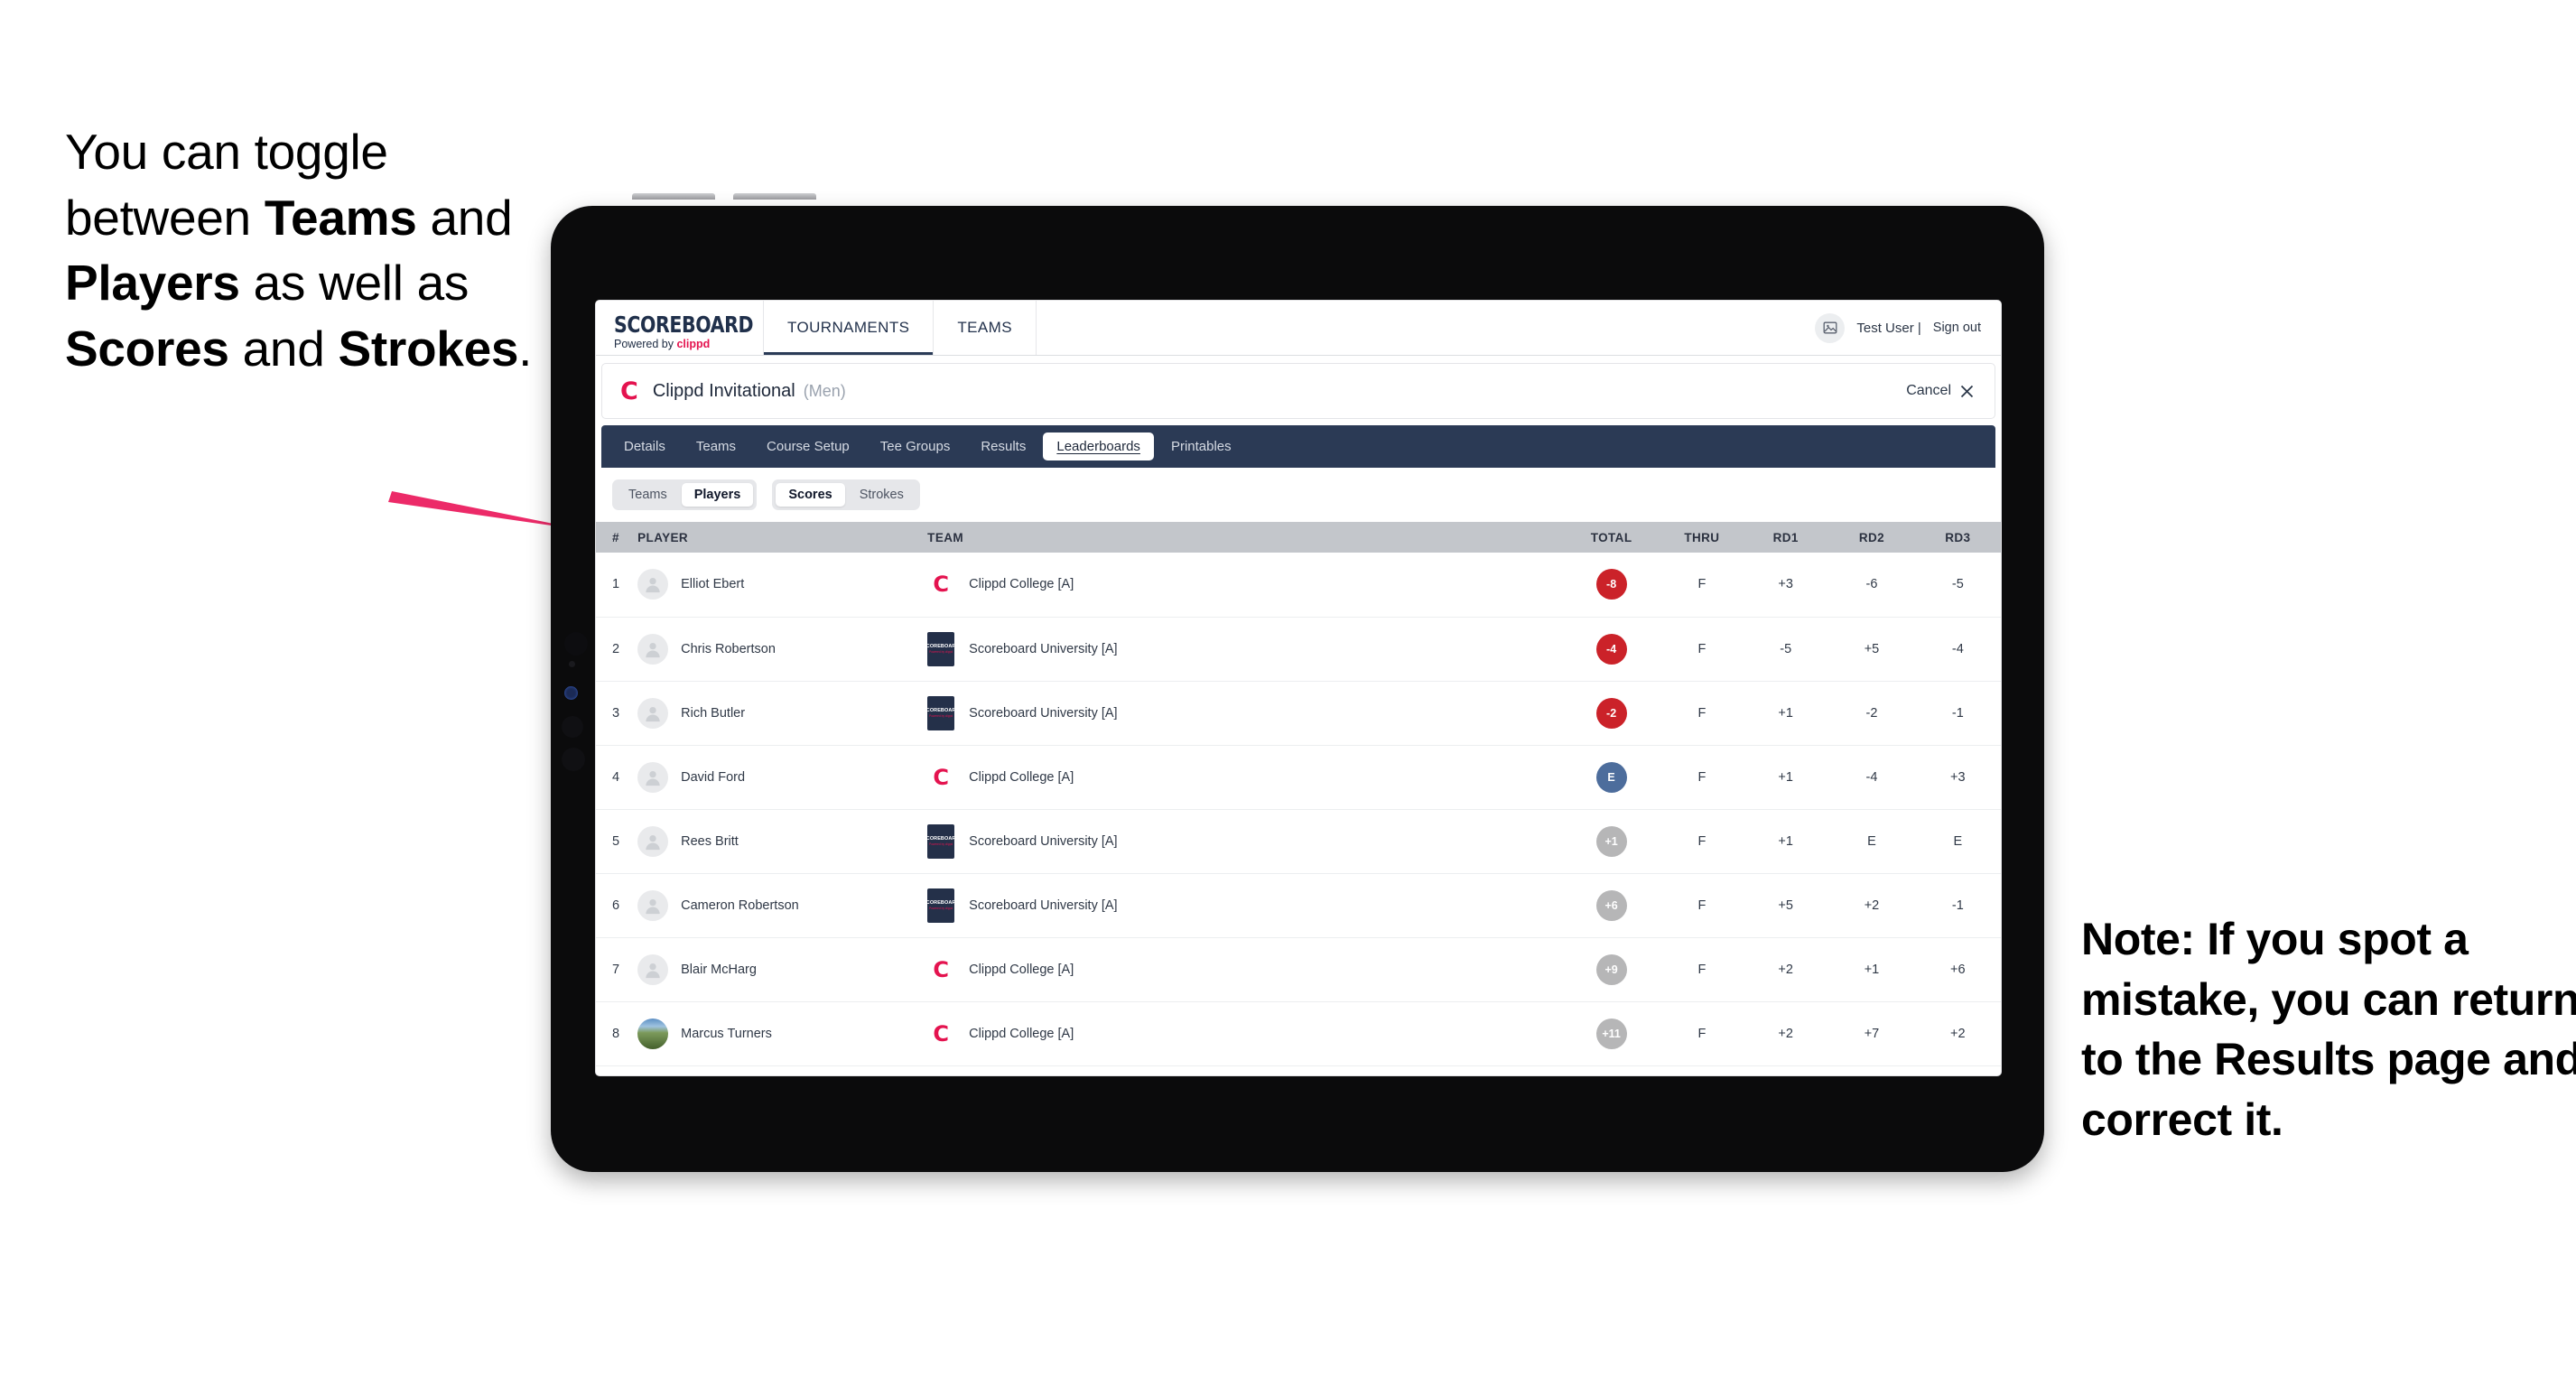 The image size is (2576, 1386). I want to click on player-cell: Marcus Turners, so click(782, 1033).